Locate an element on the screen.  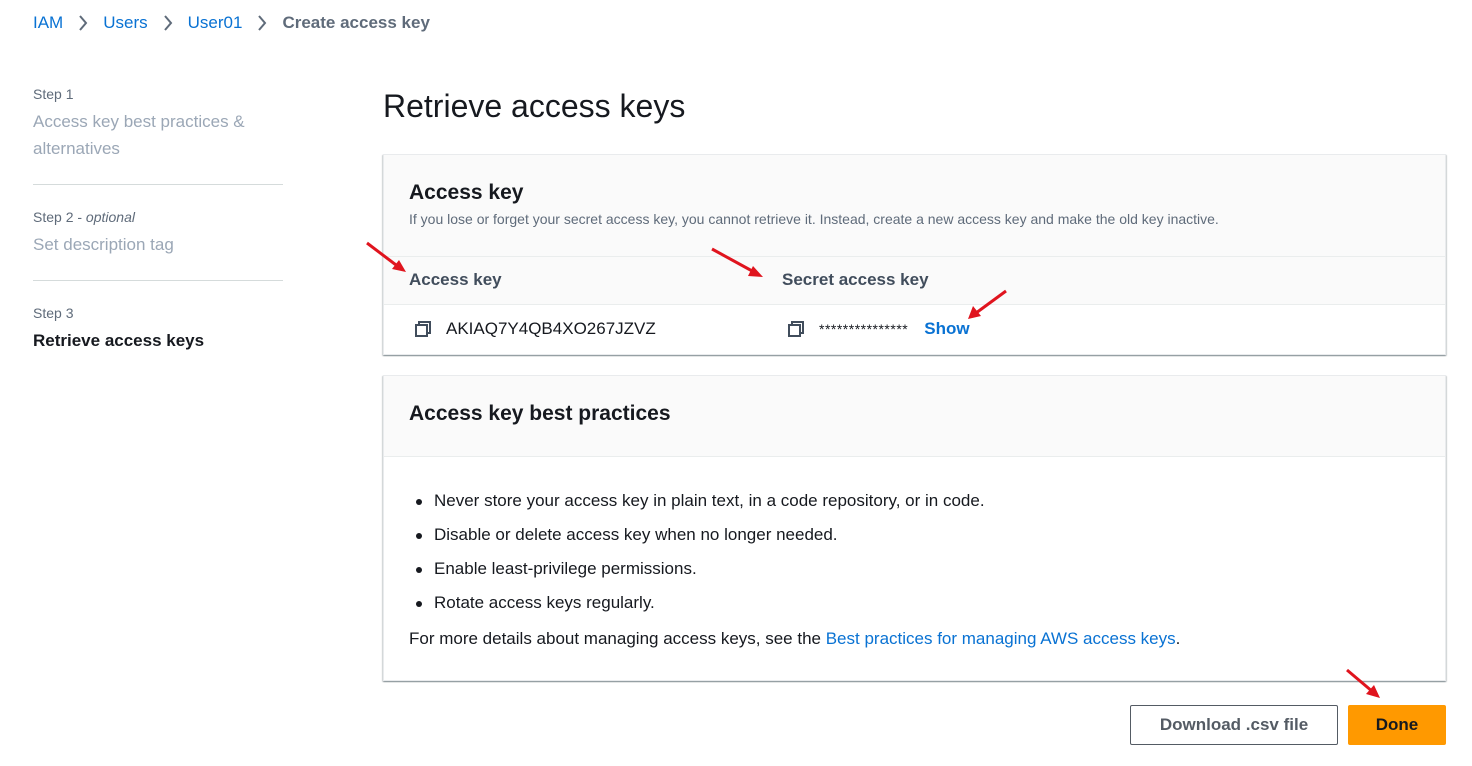
step-title: Set description tag is located at coordinates (103, 244).